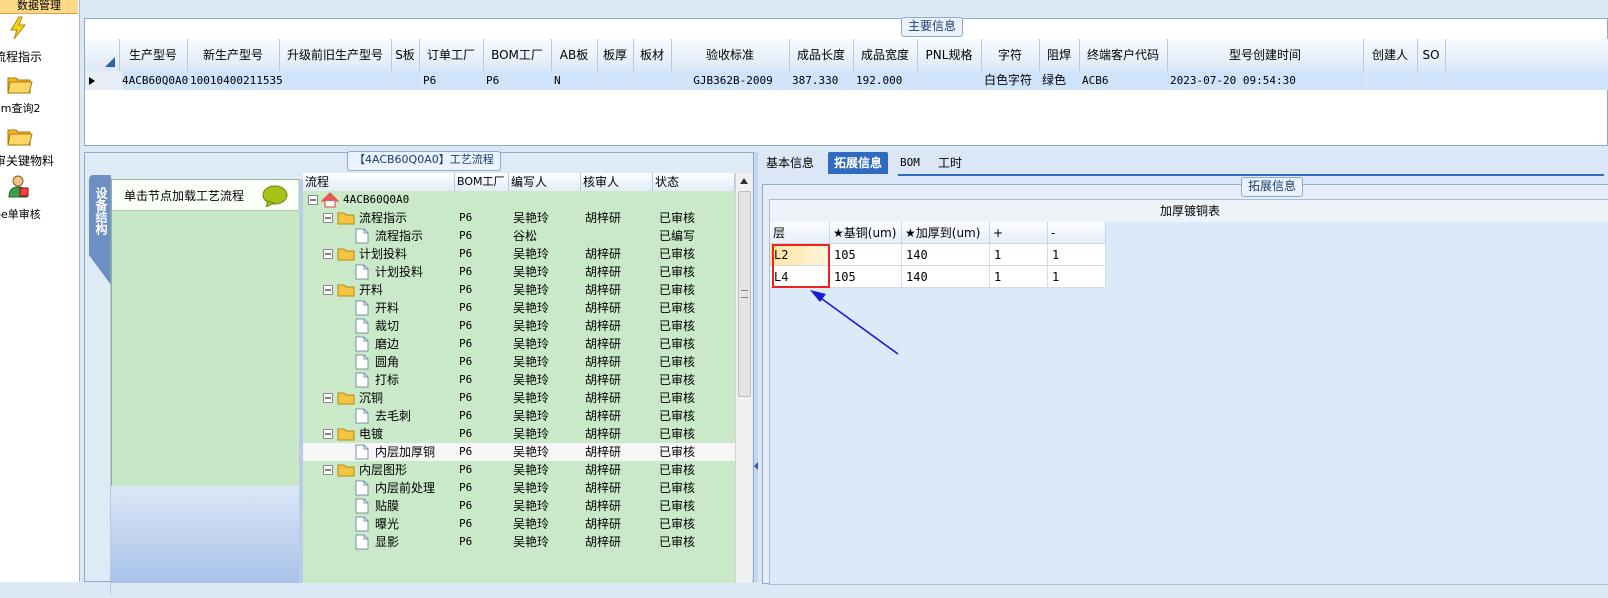  I want to click on tree-group-node: 流程指示 P6 吴艳玲 胡梓研 已审核, so click(519, 218).